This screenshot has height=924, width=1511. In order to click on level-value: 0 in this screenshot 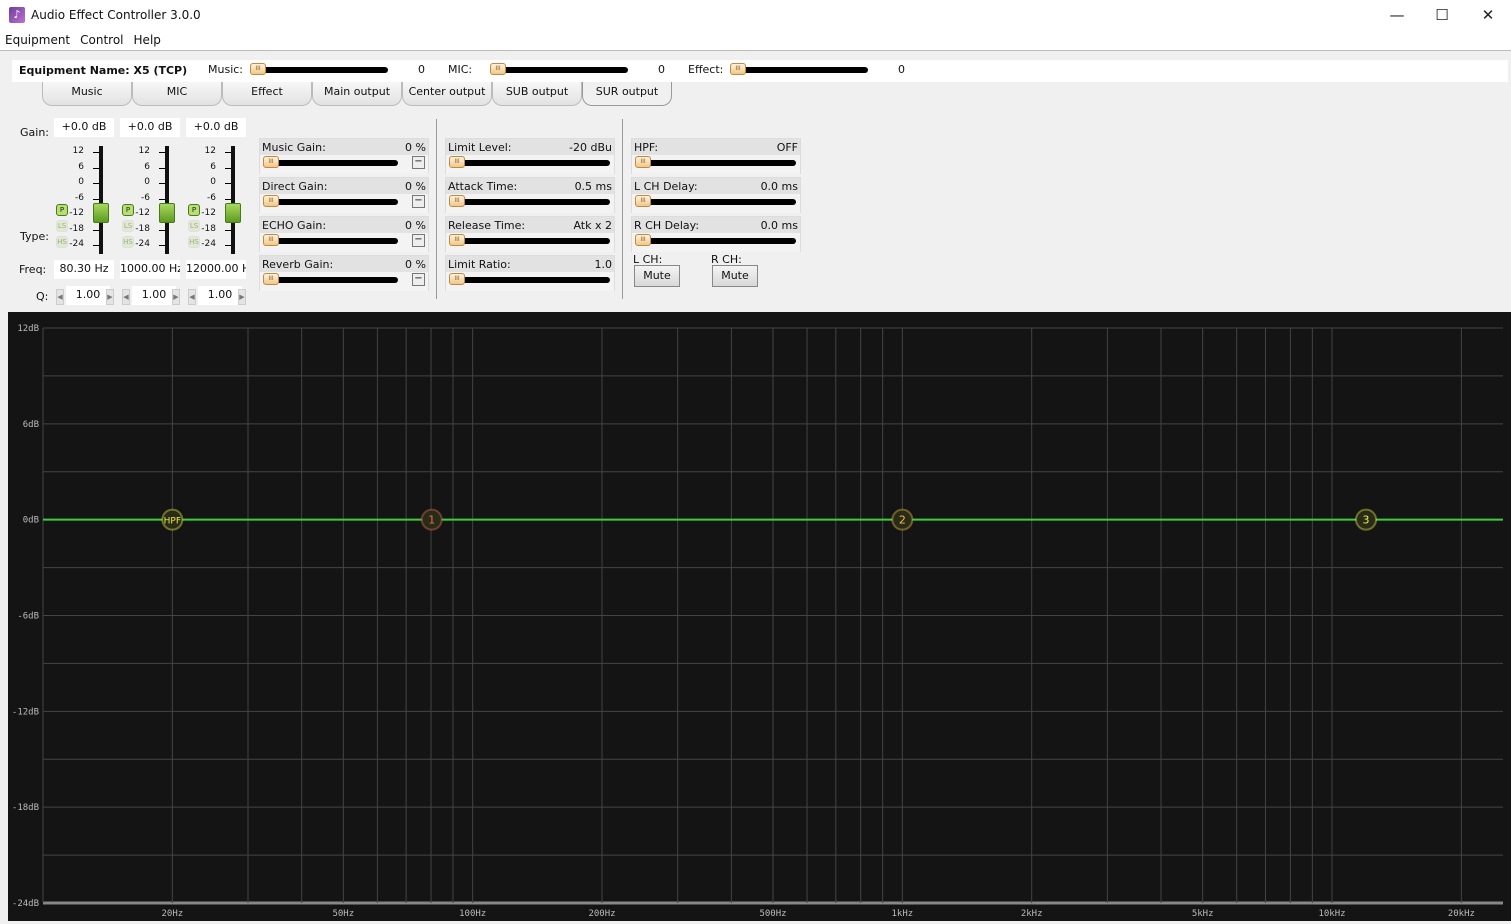, I will do `click(661, 69)`.